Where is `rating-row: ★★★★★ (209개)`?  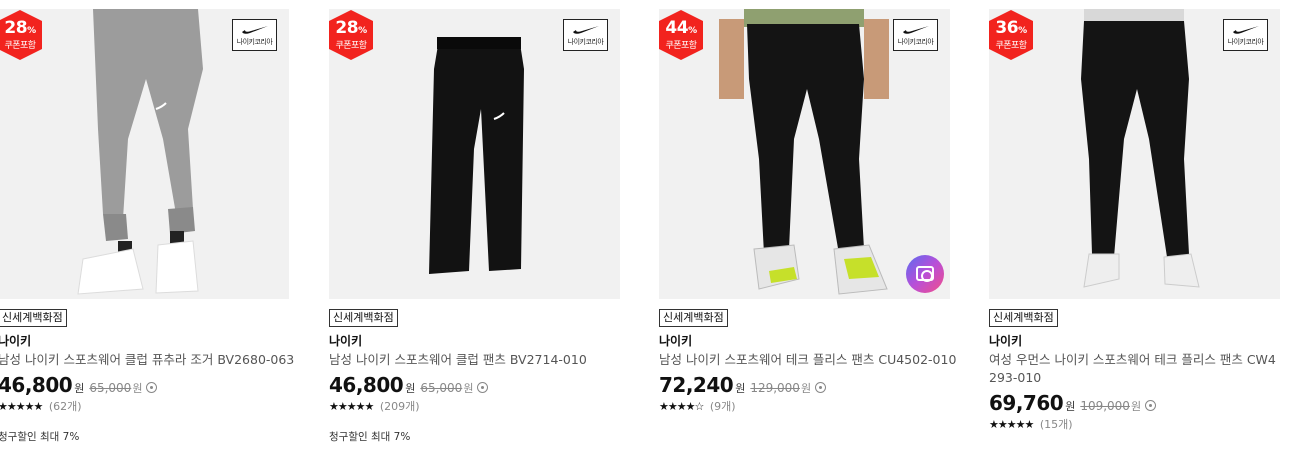 rating-row: ★★★★★ (209개) is located at coordinates (474, 406).